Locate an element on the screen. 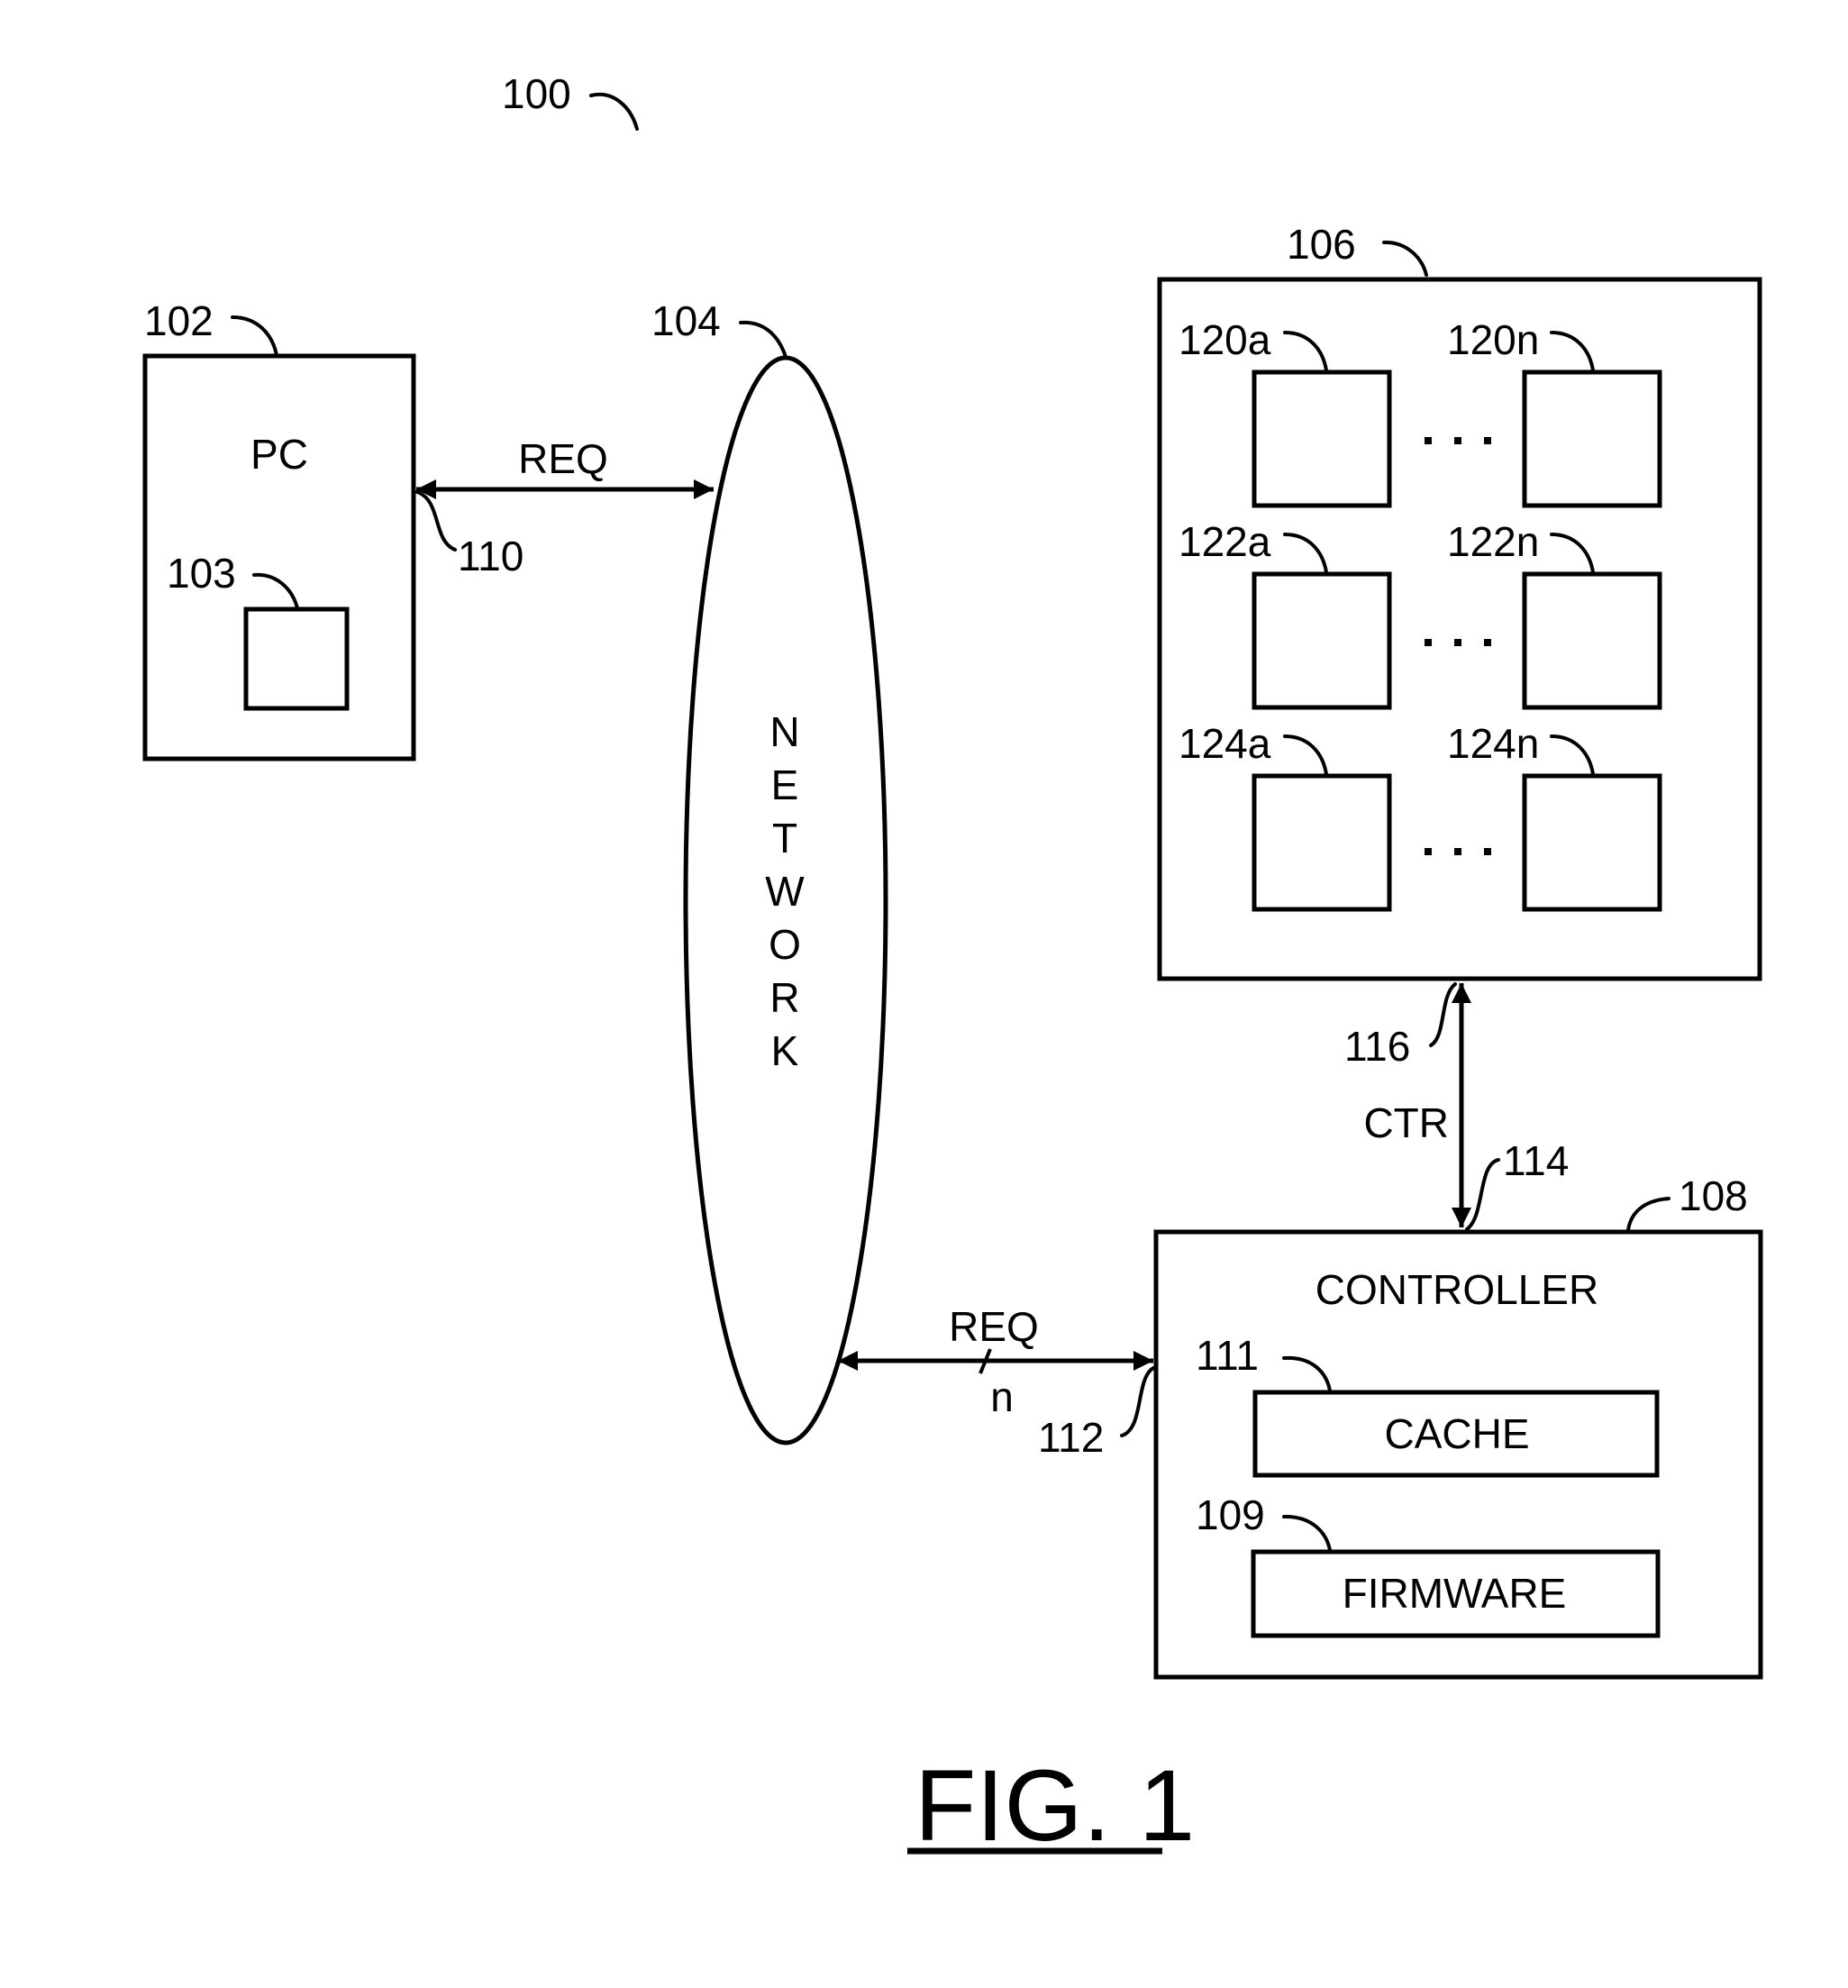 The width and height of the screenshot is (1848, 1988). req-label: REQ is located at coordinates (563, 458).